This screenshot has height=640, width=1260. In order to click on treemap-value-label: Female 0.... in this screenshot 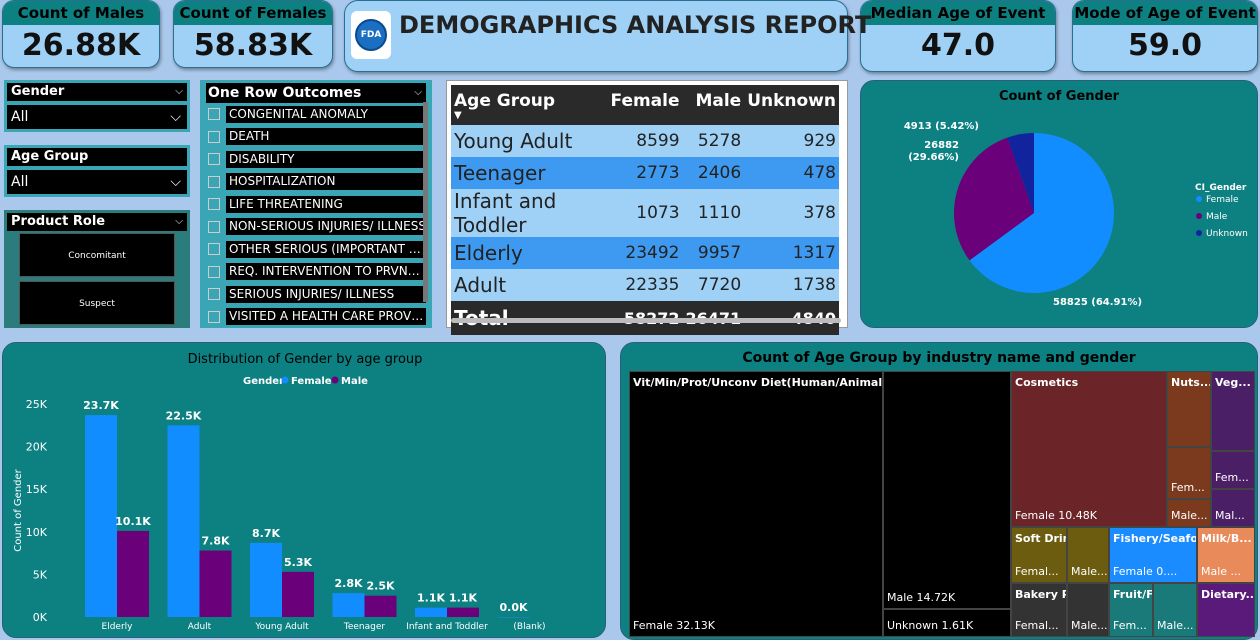, I will do `click(1145, 571)`.